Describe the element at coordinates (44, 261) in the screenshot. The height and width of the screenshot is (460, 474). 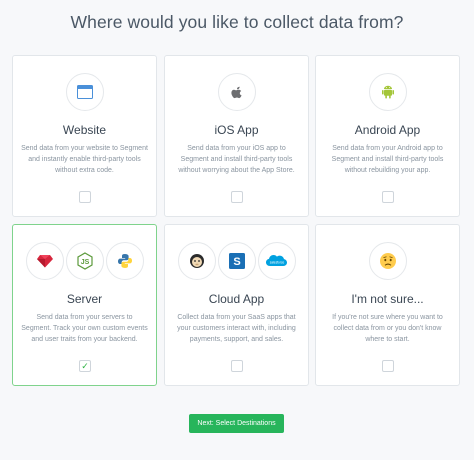
I see `ruby-icon` at that location.